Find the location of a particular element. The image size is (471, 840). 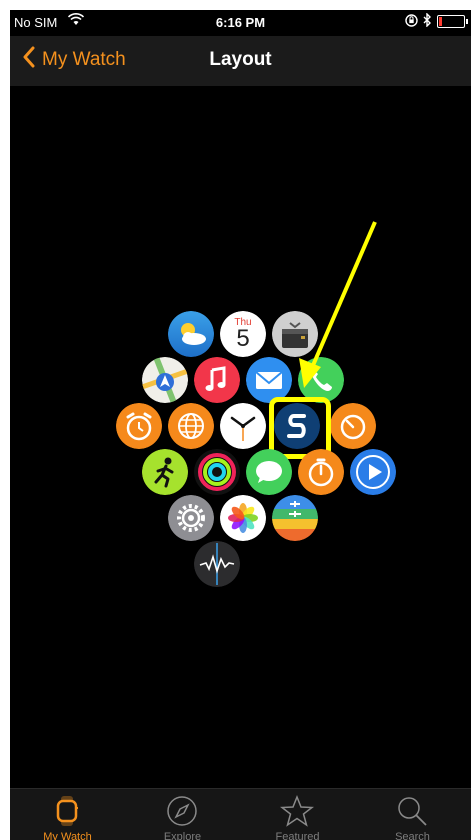

tab-explore: Explore is located at coordinates (182, 814).